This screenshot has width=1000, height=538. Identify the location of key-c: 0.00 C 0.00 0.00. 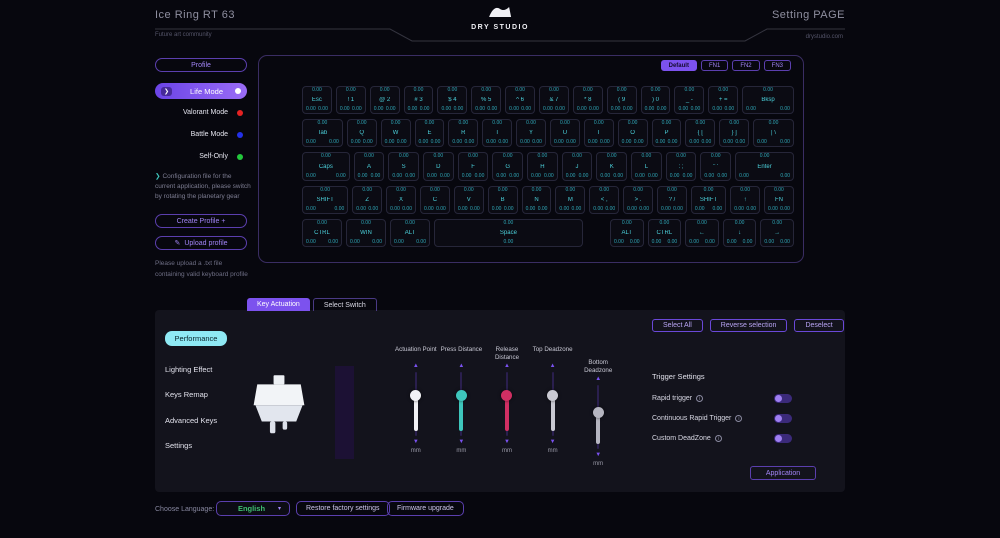
(434, 199).